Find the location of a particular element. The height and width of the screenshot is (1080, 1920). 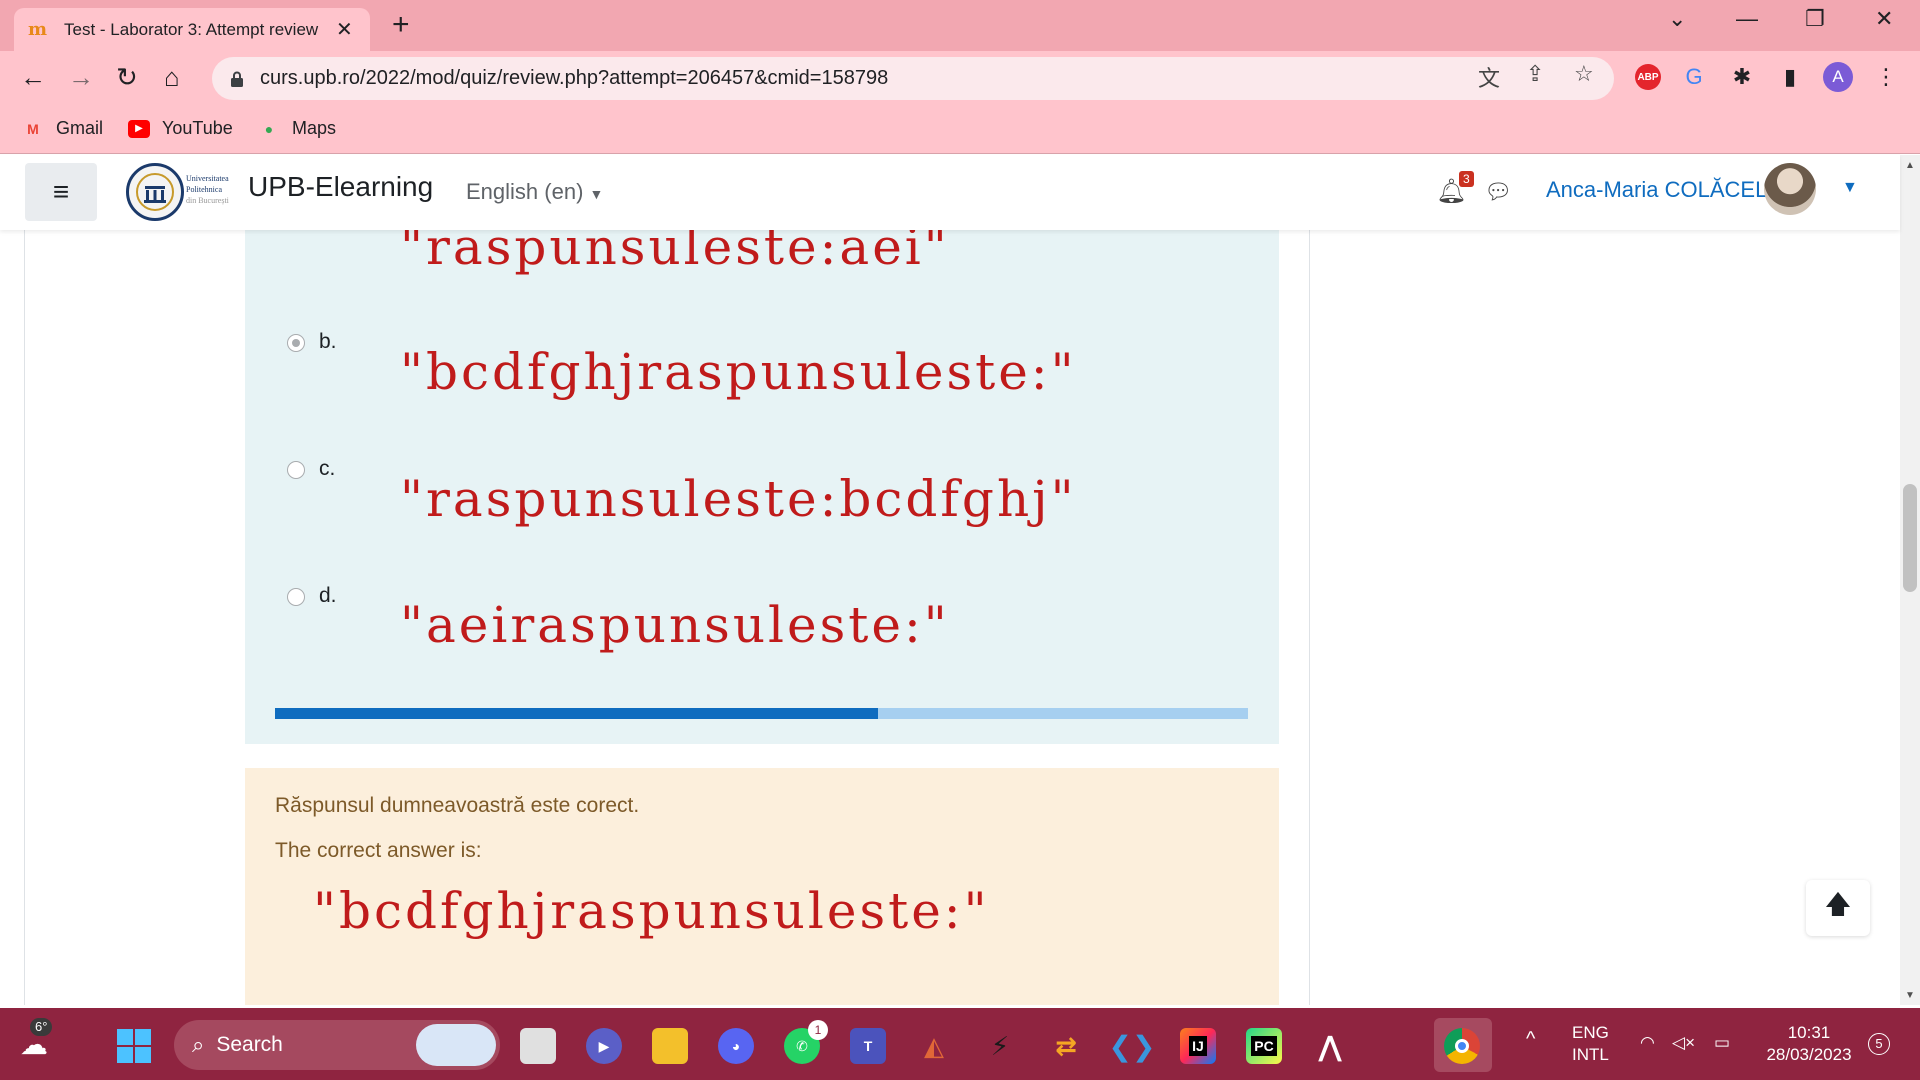

profile-avatar: A is located at coordinates (1838, 77).